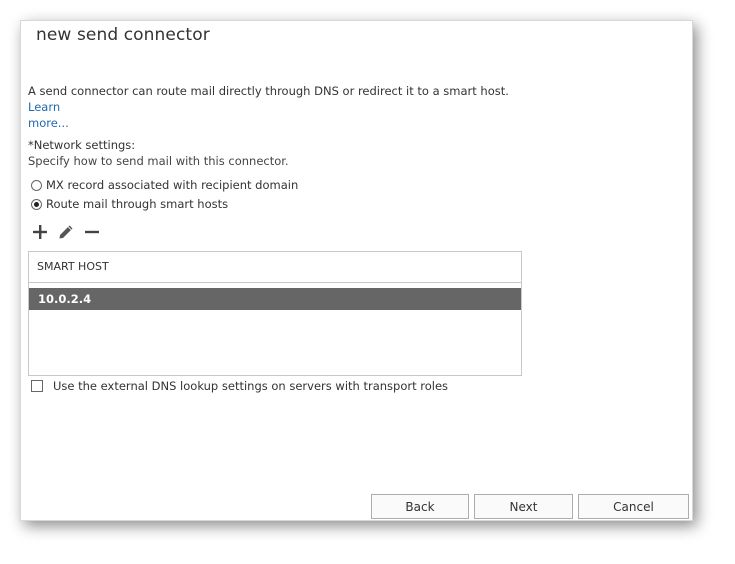 This screenshot has height=564, width=735. What do you see at coordinates (633, 506) in the screenshot?
I see `cancel-button: Cancel` at bounding box center [633, 506].